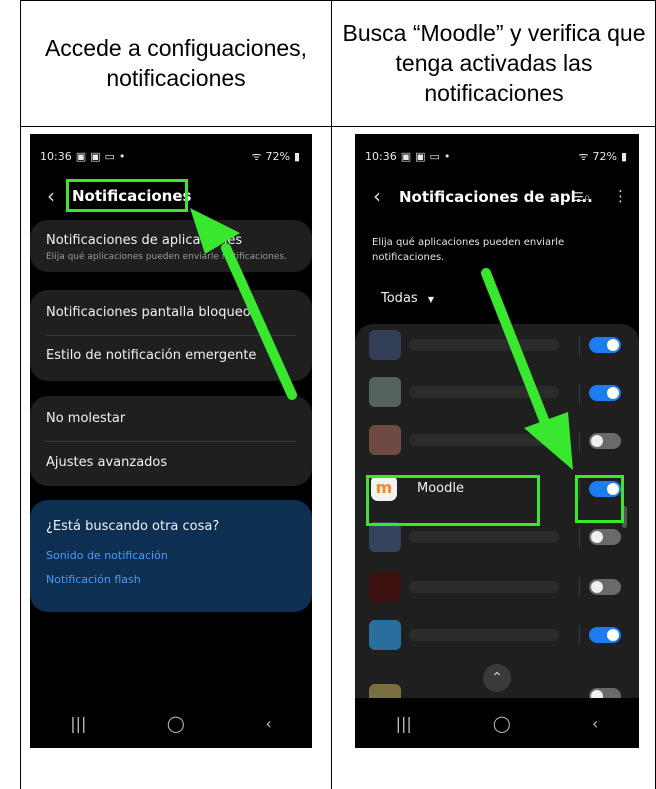 Image resolution: width=656 pixels, height=789 pixels. I want to click on more-options-icon: ⋮, so click(620, 196).